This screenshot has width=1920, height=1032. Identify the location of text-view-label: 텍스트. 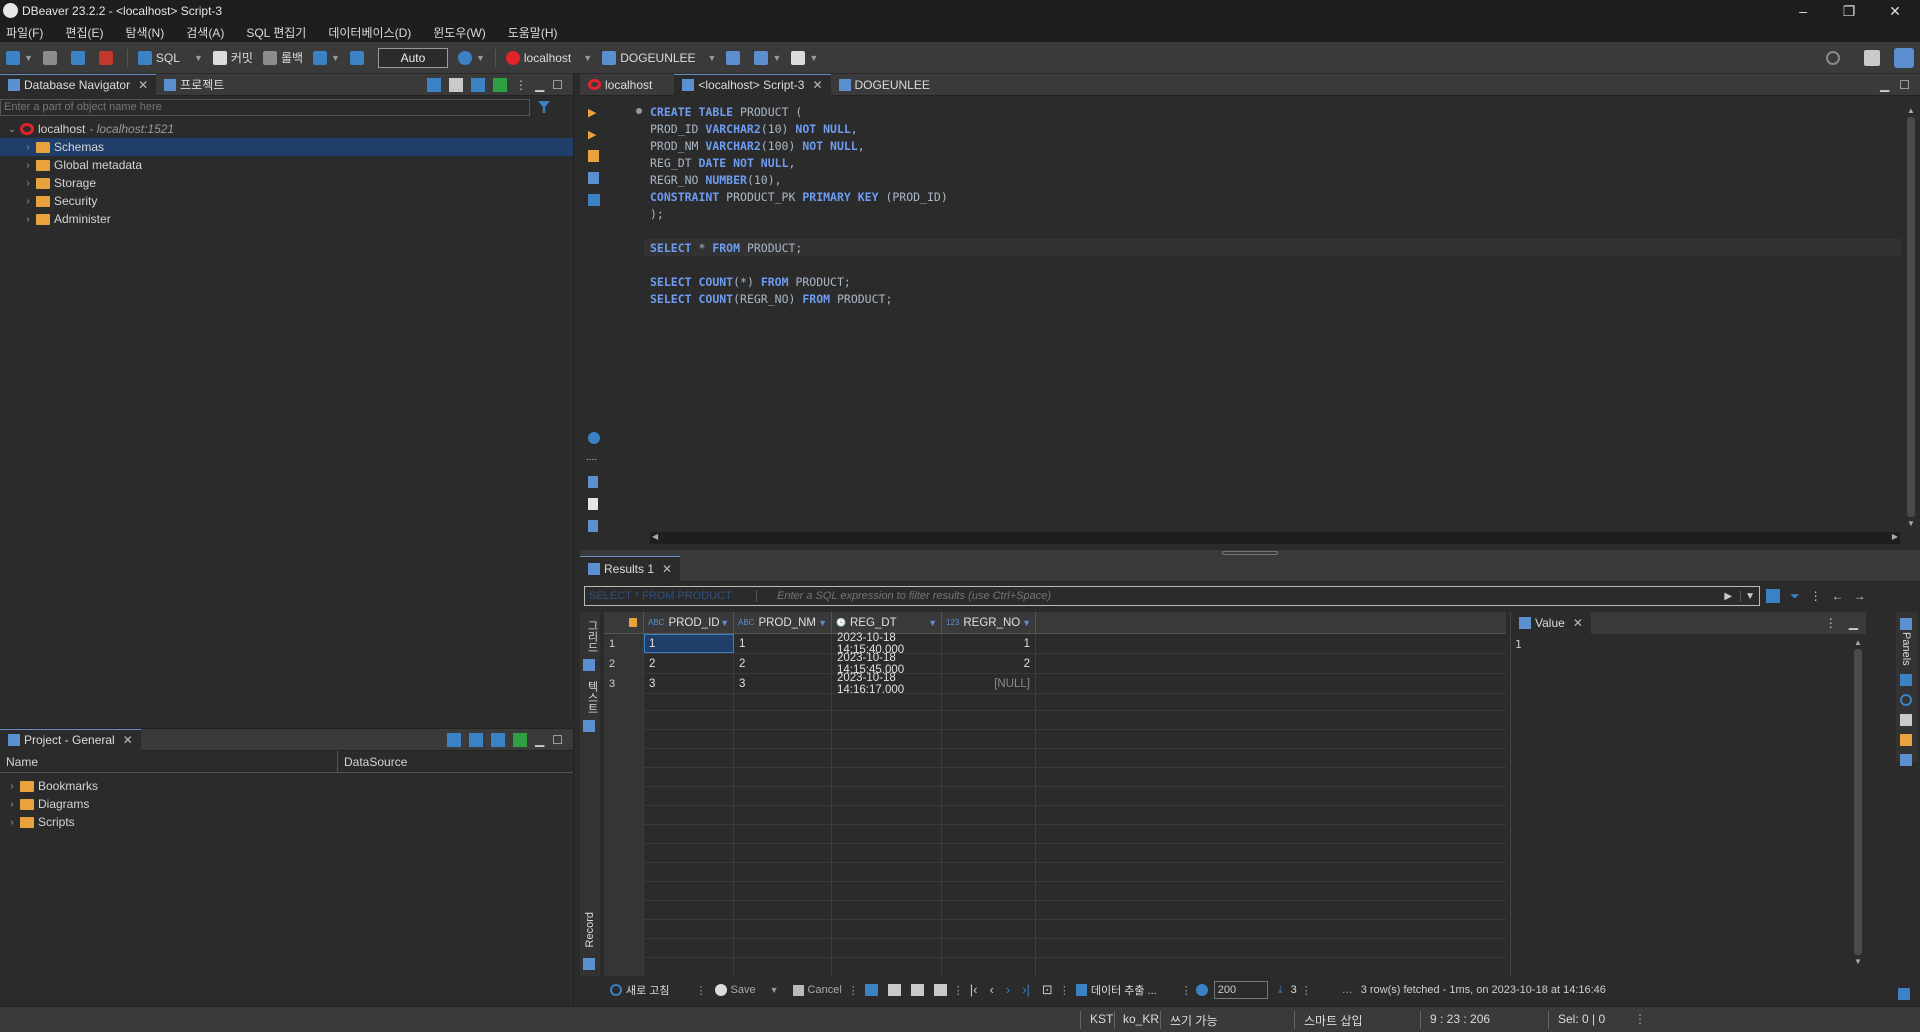
(592, 697).